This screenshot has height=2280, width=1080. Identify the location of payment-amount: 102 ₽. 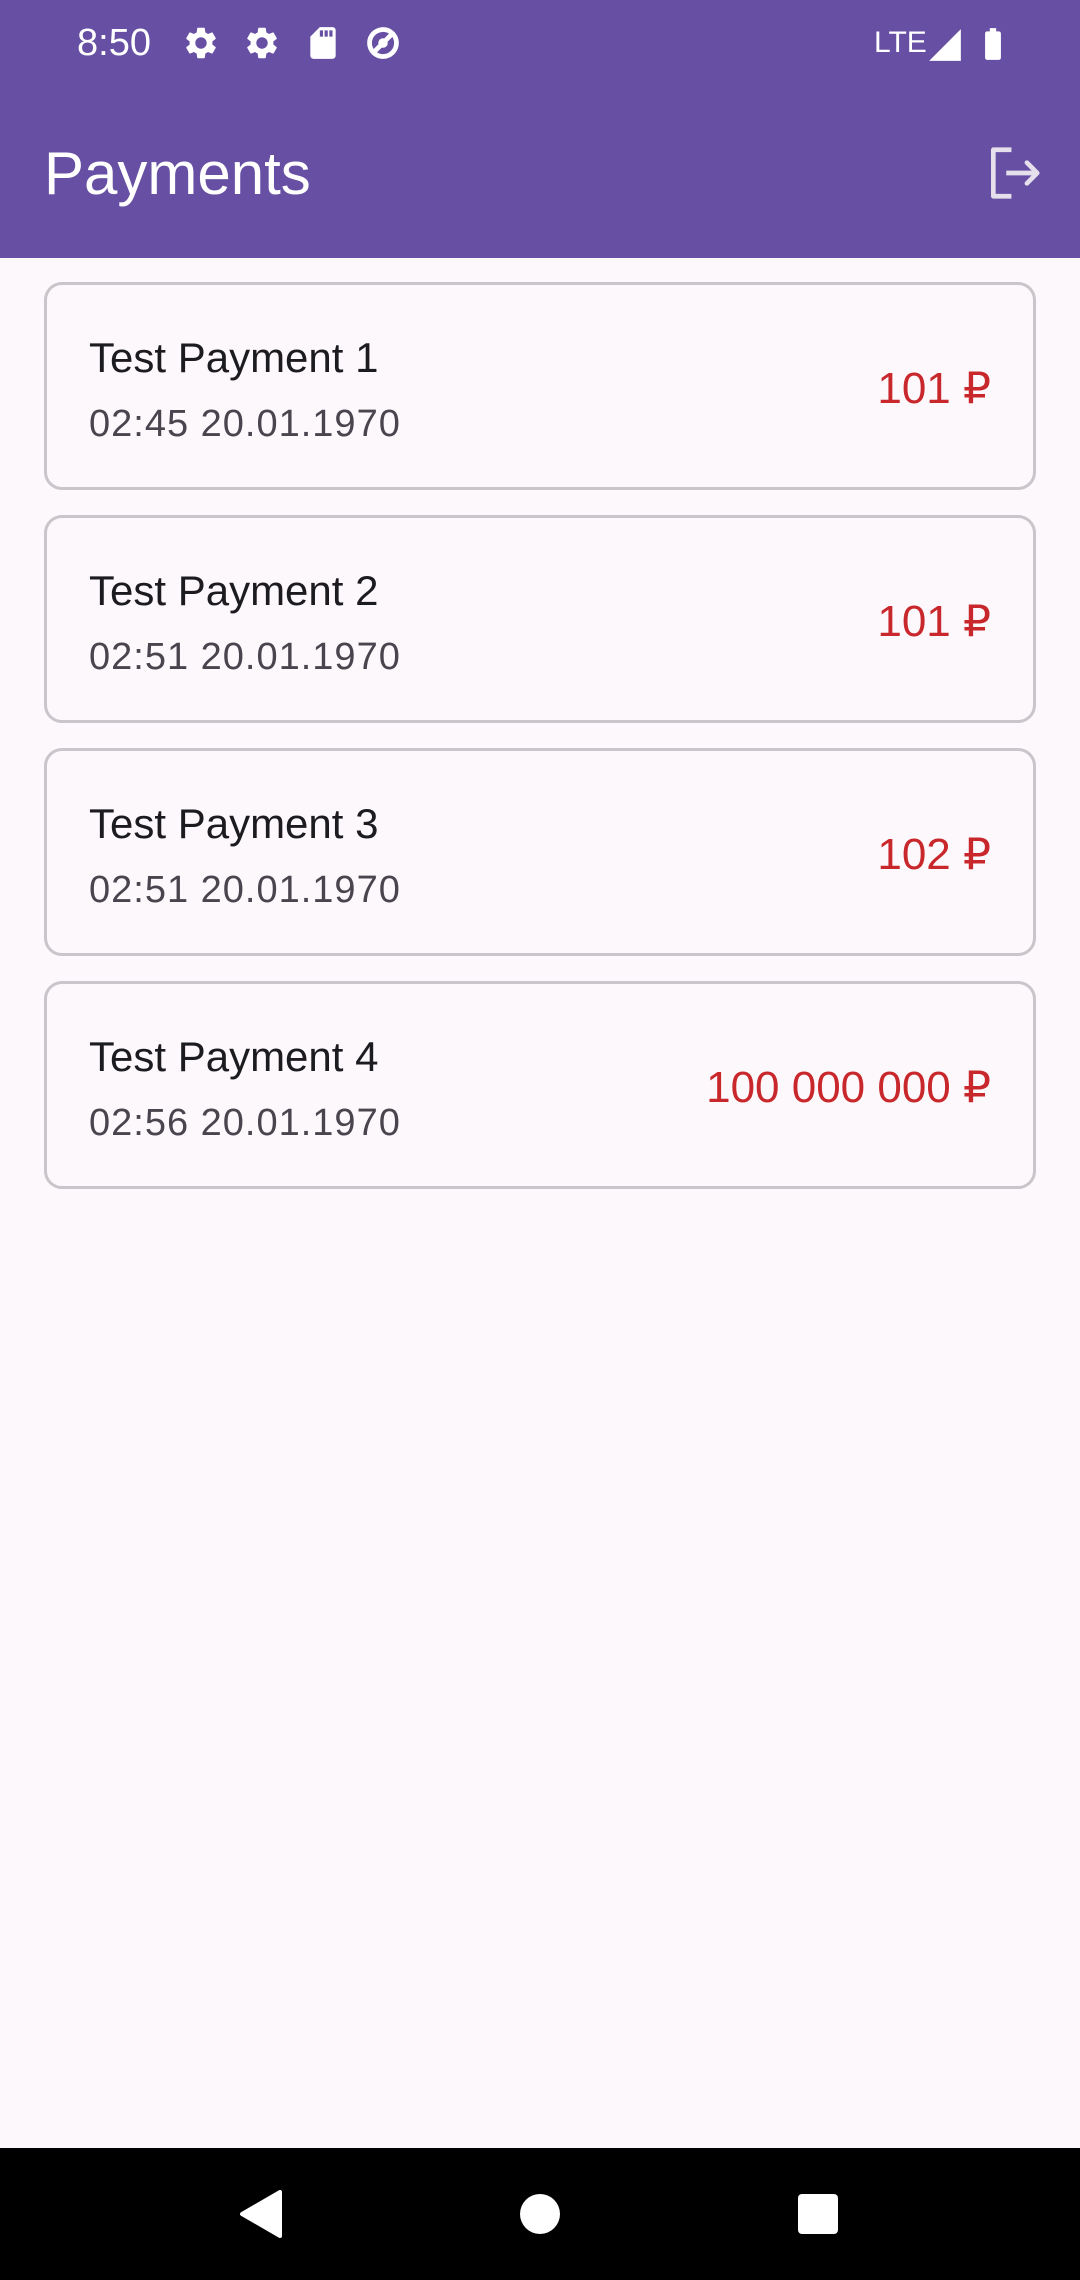
(934, 854).